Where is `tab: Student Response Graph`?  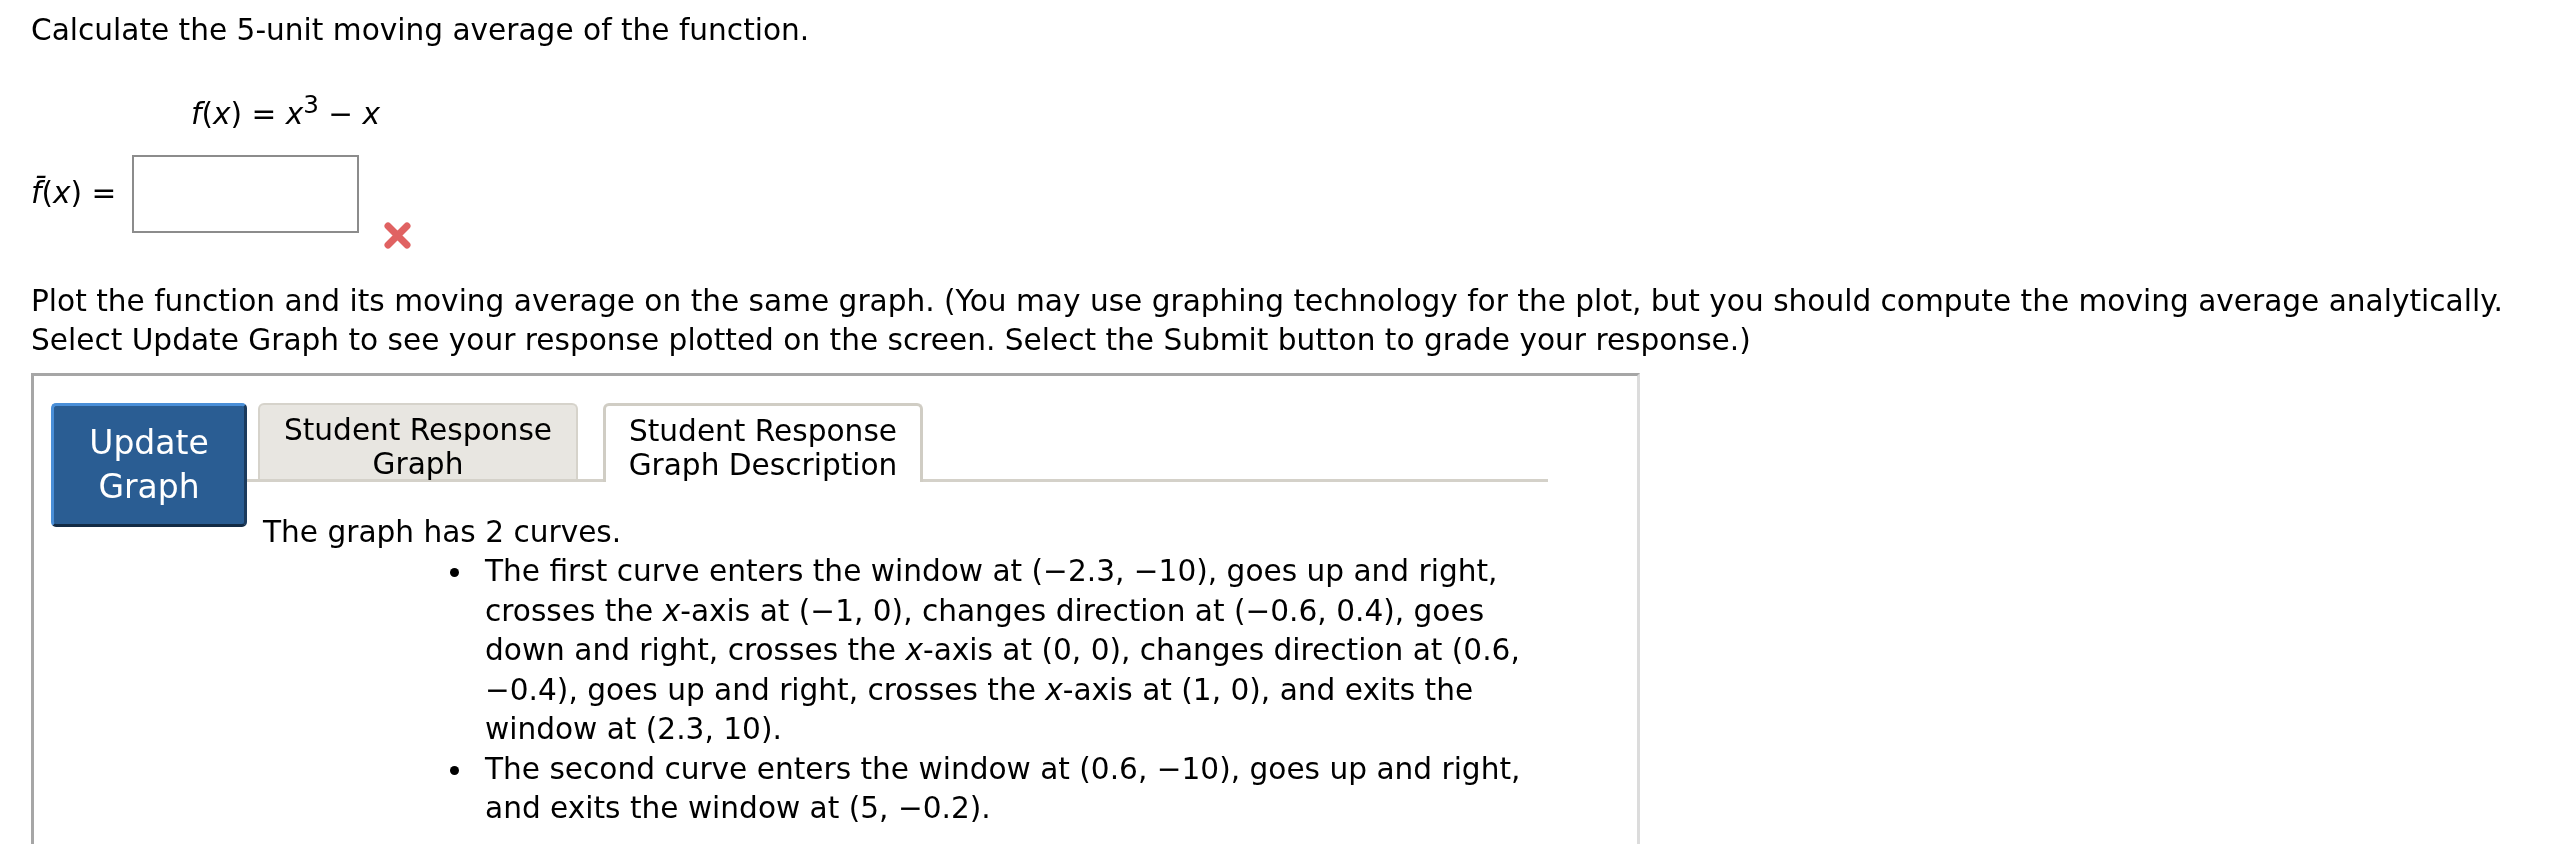
tab: Student Response Graph is located at coordinates (418, 440).